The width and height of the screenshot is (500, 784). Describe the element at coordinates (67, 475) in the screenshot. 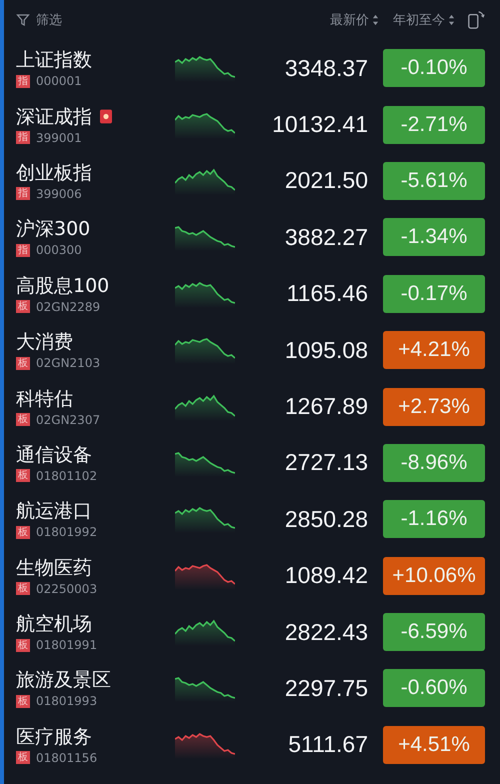

I see `stock-code: 01801102` at that location.